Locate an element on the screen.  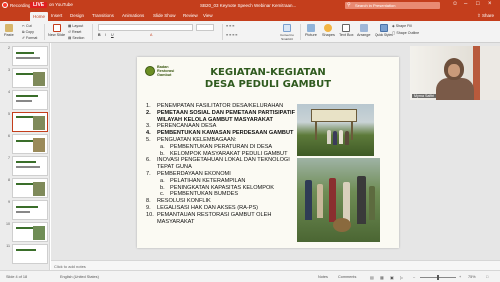
slide-thumbnail: 9 is located at coordinates (25, 210).